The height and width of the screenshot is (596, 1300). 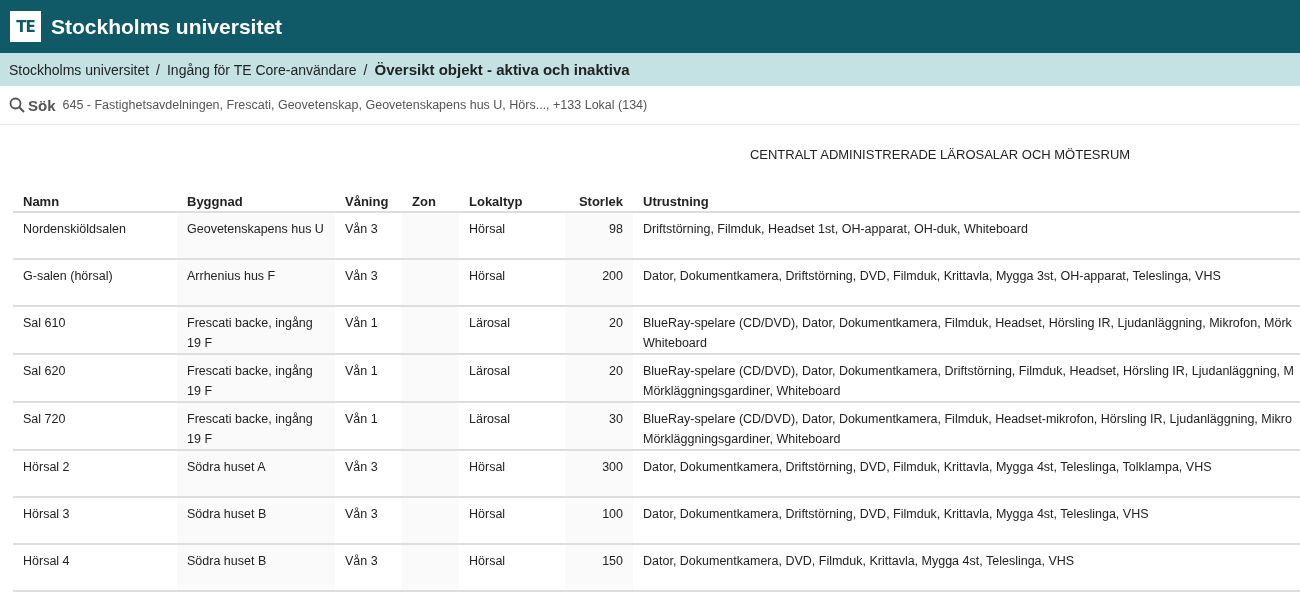 I want to click on table-cell: 100, so click(x=612, y=514).